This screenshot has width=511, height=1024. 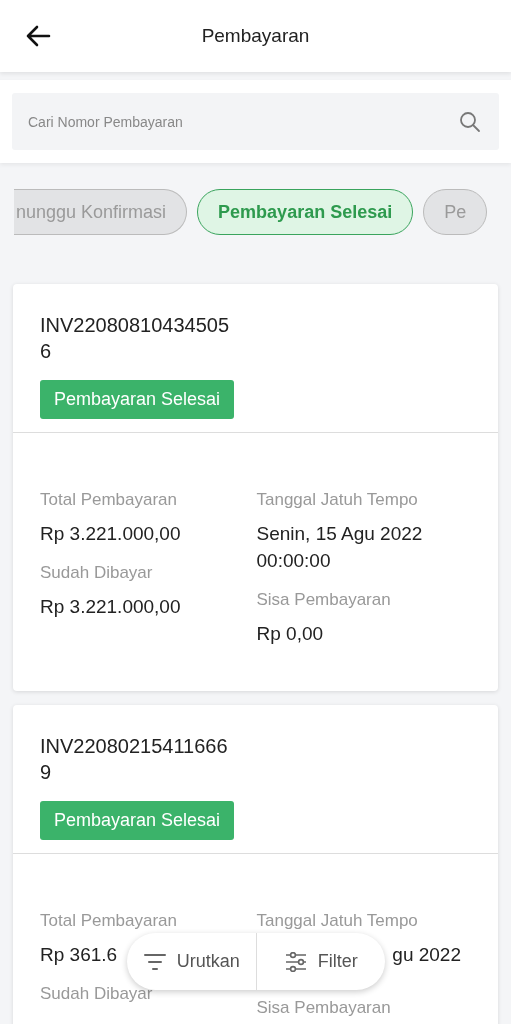 What do you see at coordinates (38, 36) in the screenshot?
I see `back-arrow-icon` at bounding box center [38, 36].